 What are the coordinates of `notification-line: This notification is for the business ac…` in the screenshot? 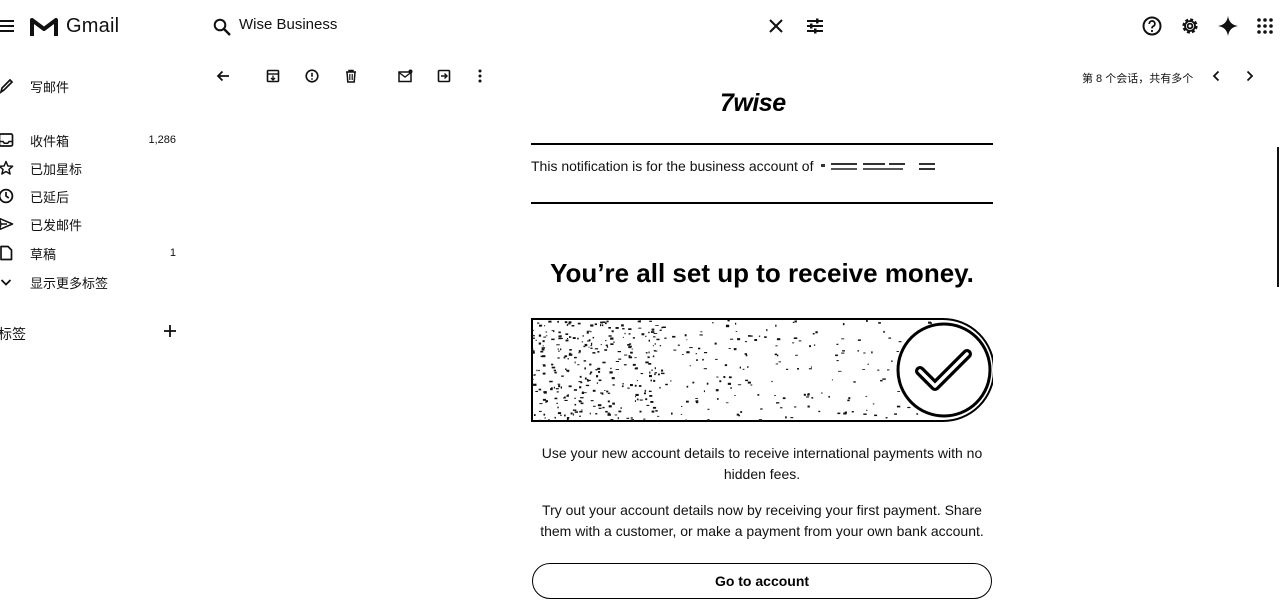 It's located at (735, 166).